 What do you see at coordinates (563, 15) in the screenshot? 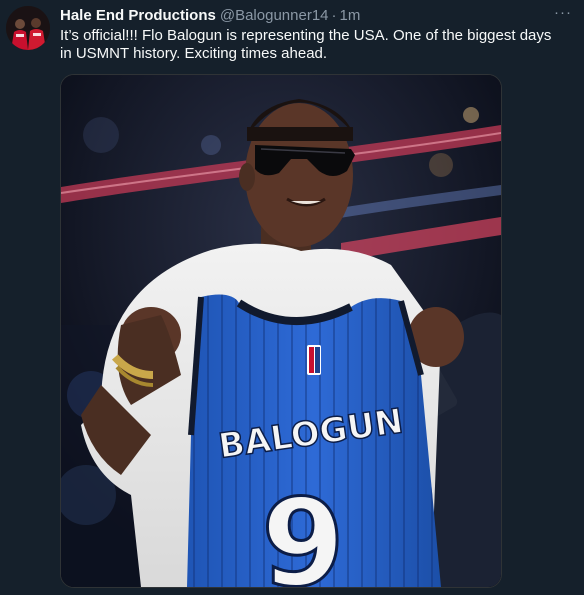
I see `more-options-icon: ···` at bounding box center [563, 15].